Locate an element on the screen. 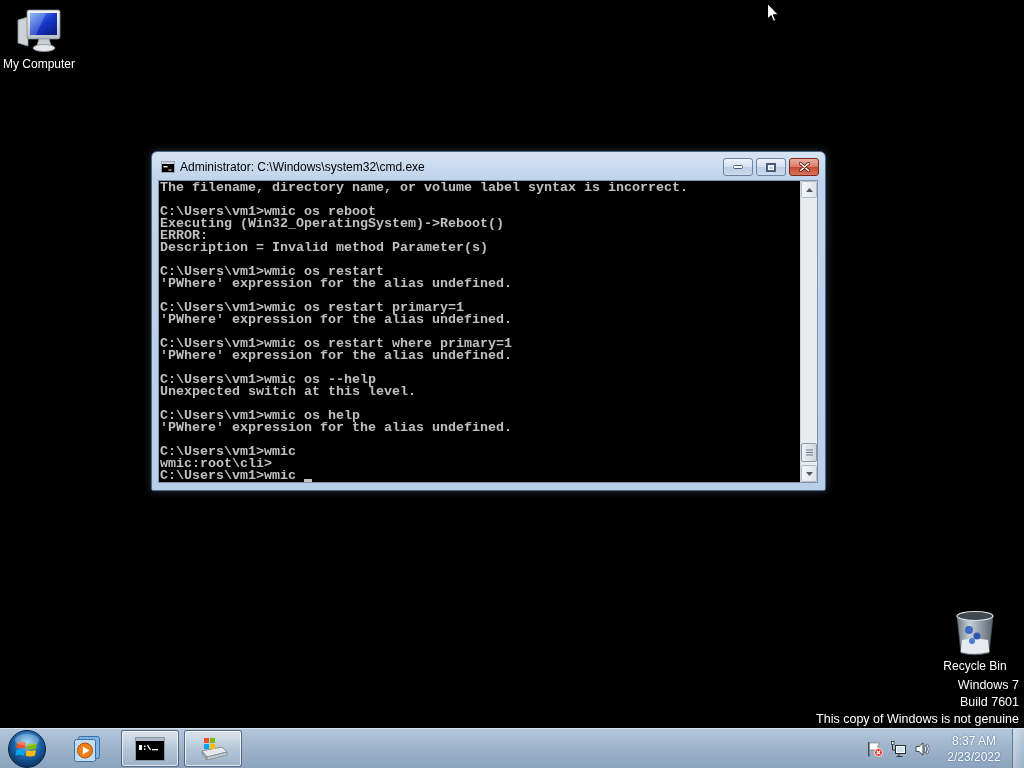 Image resolution: width=1024 pixels, height=768 pixels. drive-icon is located at coordinates (213, 748).